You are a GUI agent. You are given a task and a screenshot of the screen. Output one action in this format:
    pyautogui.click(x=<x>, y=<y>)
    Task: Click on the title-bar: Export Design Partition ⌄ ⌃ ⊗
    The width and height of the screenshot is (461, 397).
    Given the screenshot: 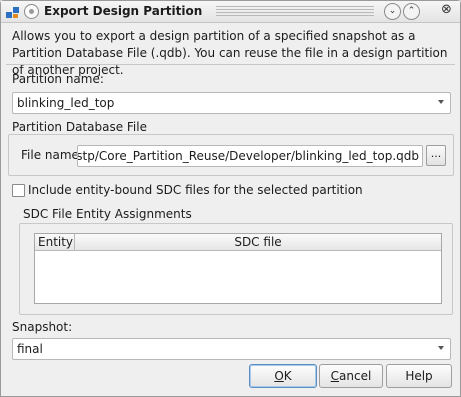 What is the action you would take?
    pyautogui.click(x=230, y=12)
    